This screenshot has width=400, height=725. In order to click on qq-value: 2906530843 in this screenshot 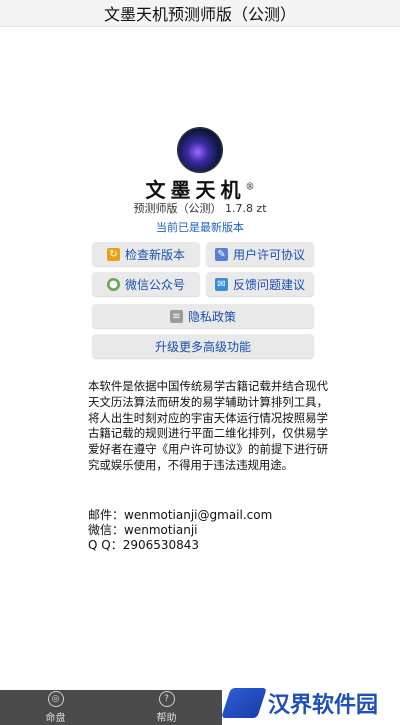, I will do `click(161, 545)`.